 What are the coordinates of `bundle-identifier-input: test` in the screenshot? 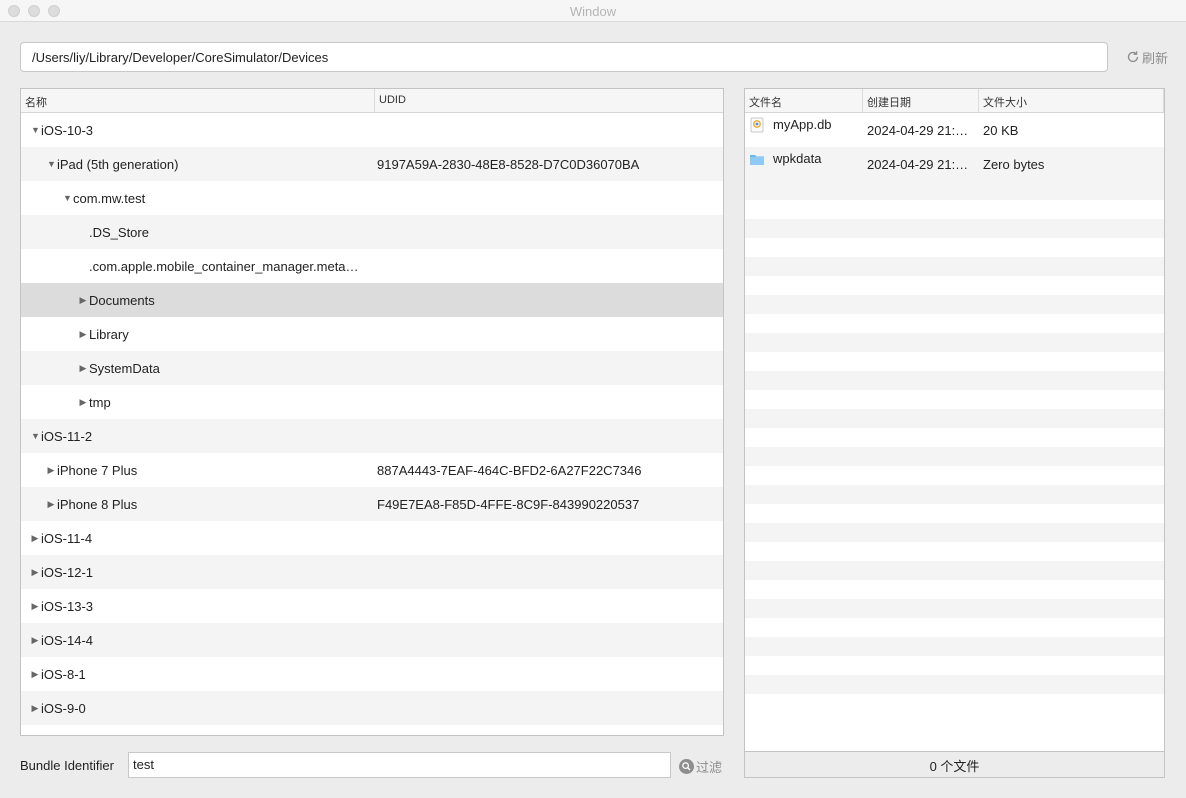 It's located at (399, 765).